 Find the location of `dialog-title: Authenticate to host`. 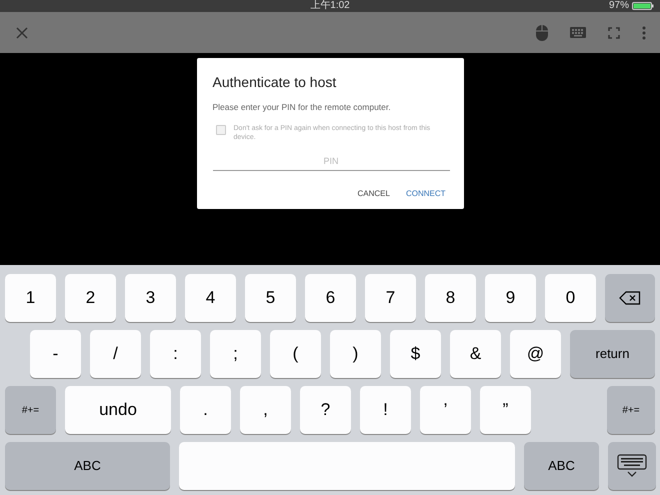

dialog-title: Authenticate to host is located at coordinates (275, 82).